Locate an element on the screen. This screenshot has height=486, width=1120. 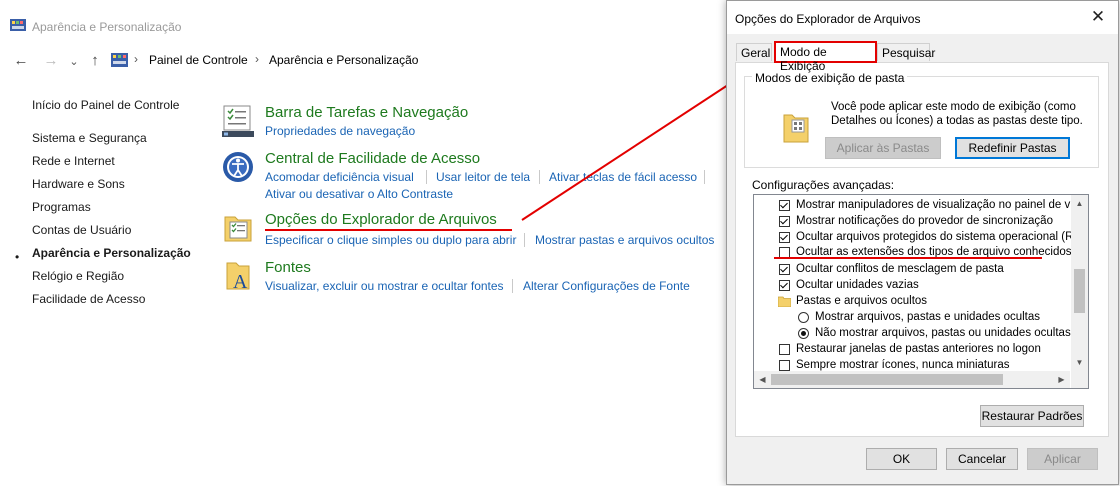
dialog-title: Opções do Explorador de Arquivos is located at coordinates (828, 19).